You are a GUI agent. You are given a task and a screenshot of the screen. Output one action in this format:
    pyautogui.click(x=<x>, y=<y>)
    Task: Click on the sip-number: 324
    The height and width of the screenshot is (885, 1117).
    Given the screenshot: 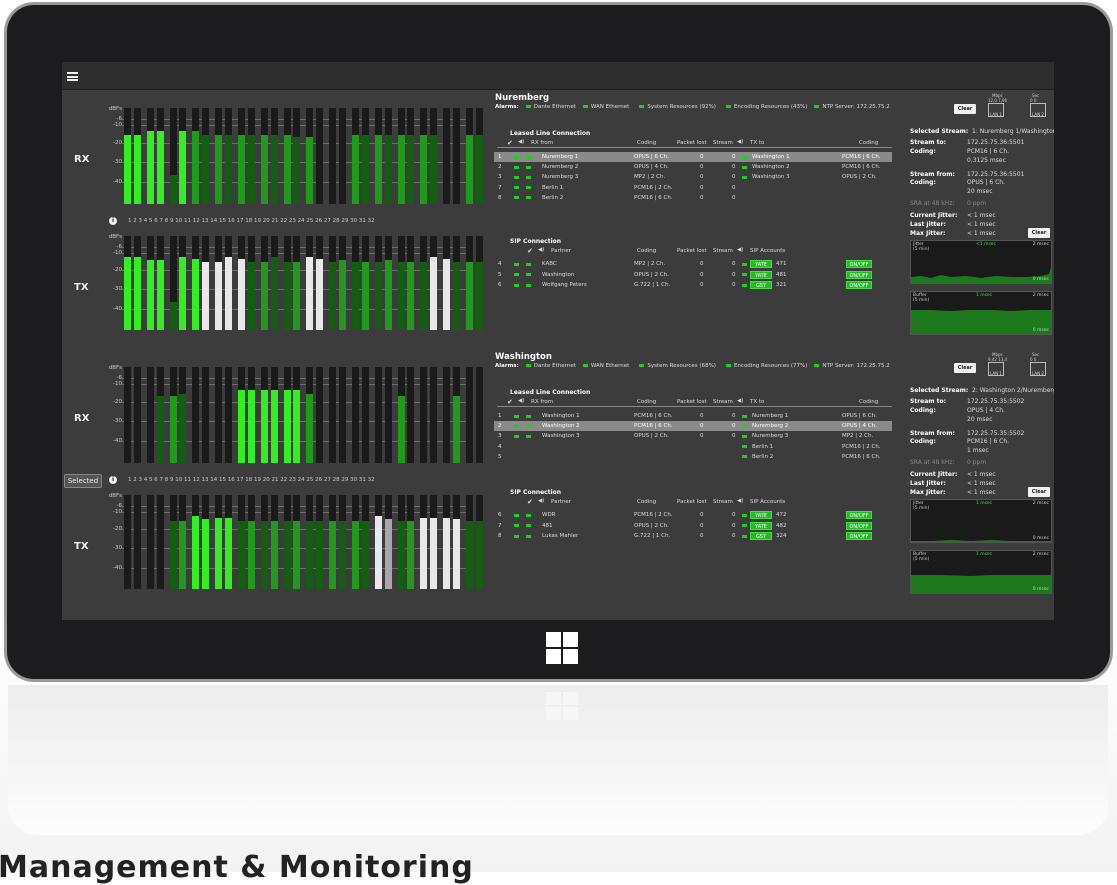 What is the action you would take?
    pyautogui.click(x=781, y=536)
    